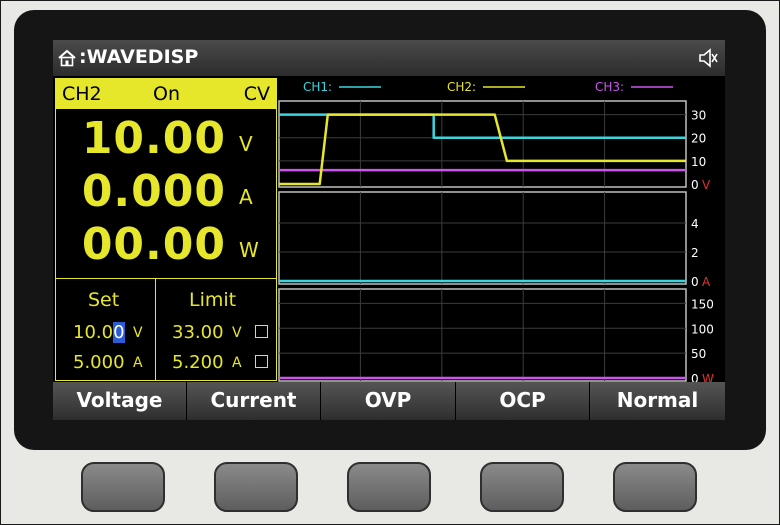 This screenshot has width=780, height=525. I want to click on home-icon, so click(67, 58).